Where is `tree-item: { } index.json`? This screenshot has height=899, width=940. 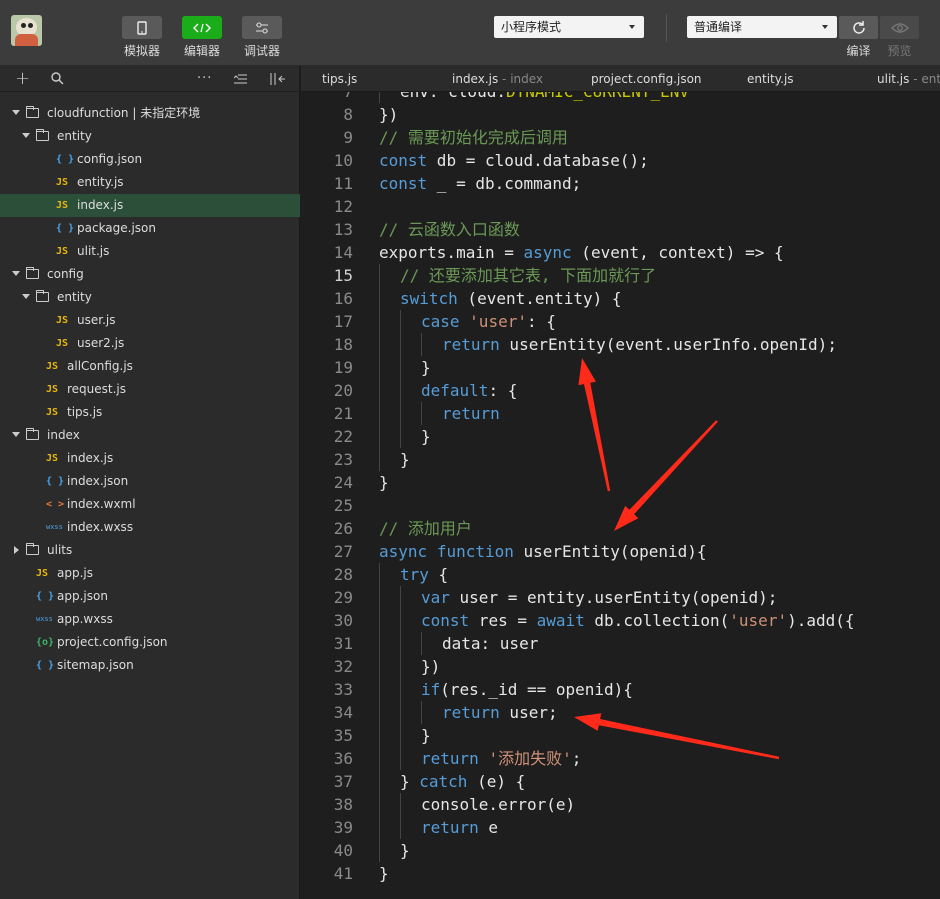 tree-item: { } index.json is located at coordinates (150, 481).